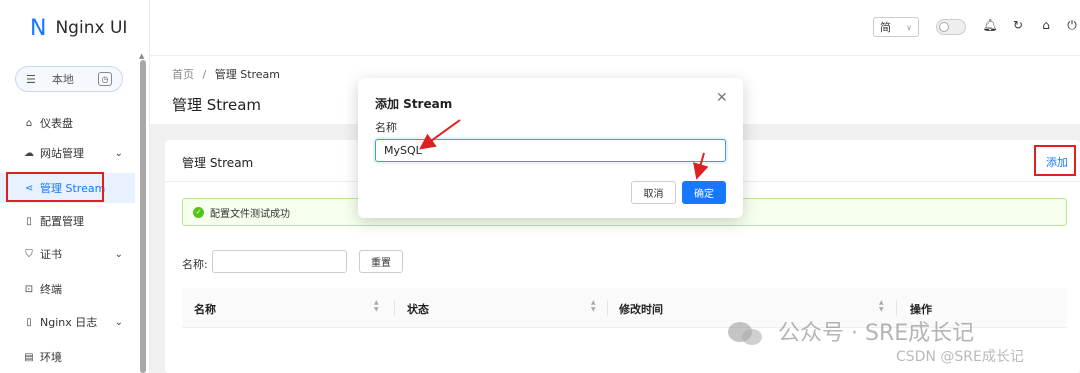 The height and width of the screenshot is (373, 1080). I want to click on sidebar-item-terminal: ⊡ 终端, so click(67, 289).